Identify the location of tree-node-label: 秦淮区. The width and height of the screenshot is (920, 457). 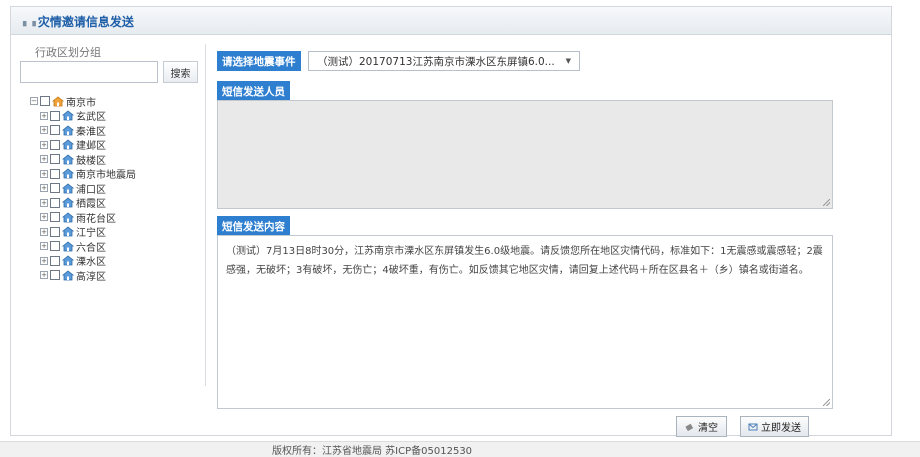
(91, 132).